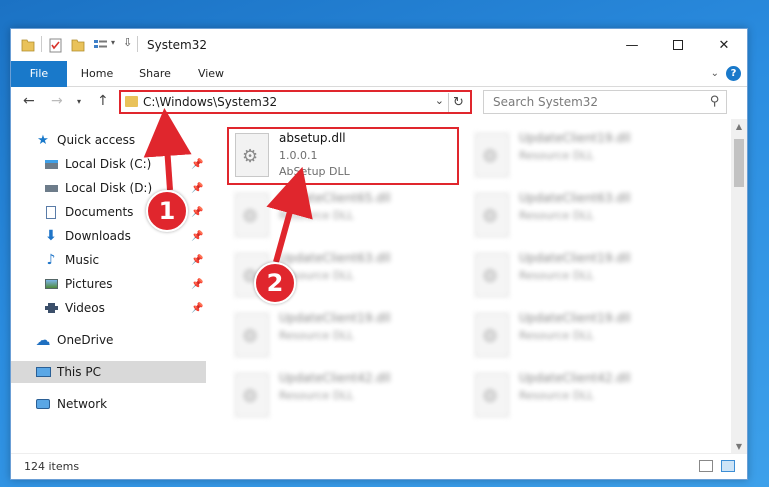 This screenshot has height=487, width=769. I want to click on tab-view: View, so click(211, 74).